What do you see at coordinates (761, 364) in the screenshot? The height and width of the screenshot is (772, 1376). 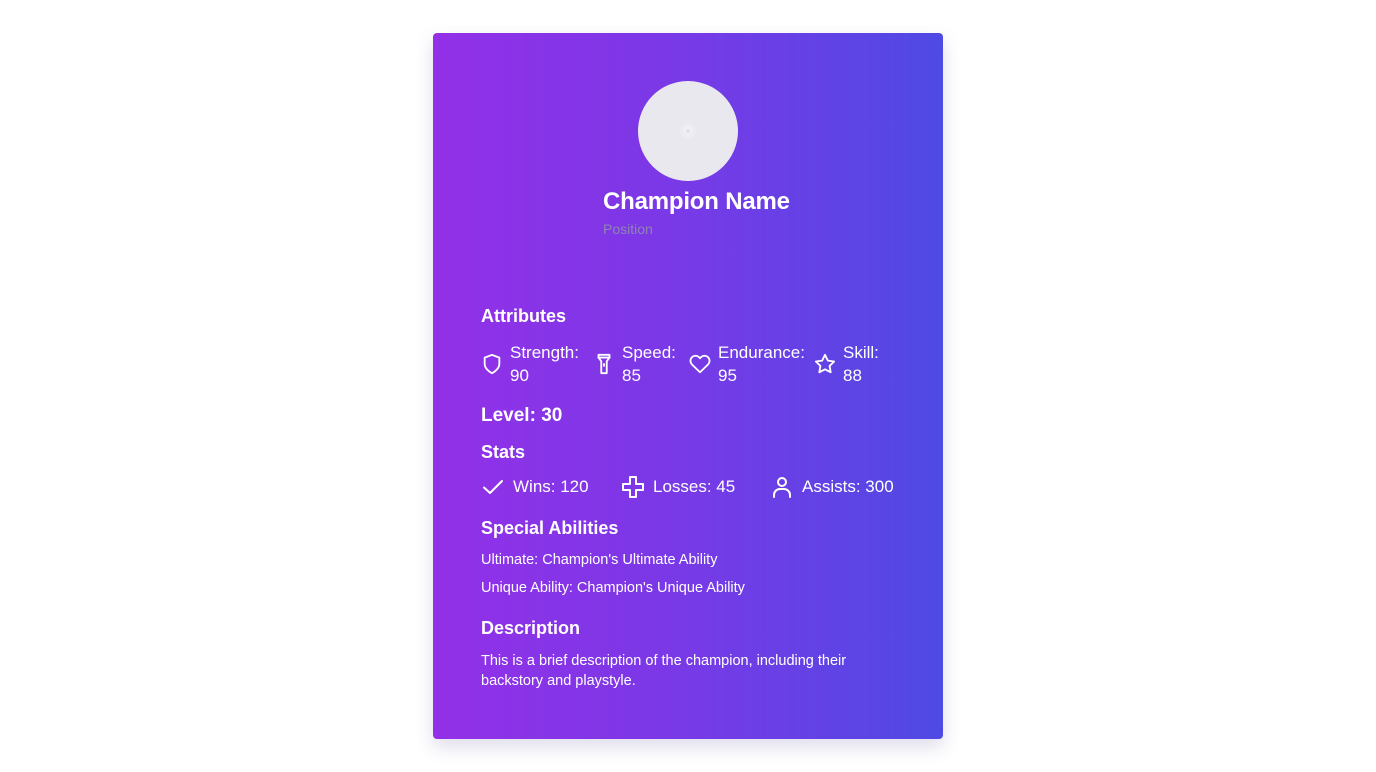 I see `attribute-endurance-label: Endurance: 95` at bounding box center [761, 364].